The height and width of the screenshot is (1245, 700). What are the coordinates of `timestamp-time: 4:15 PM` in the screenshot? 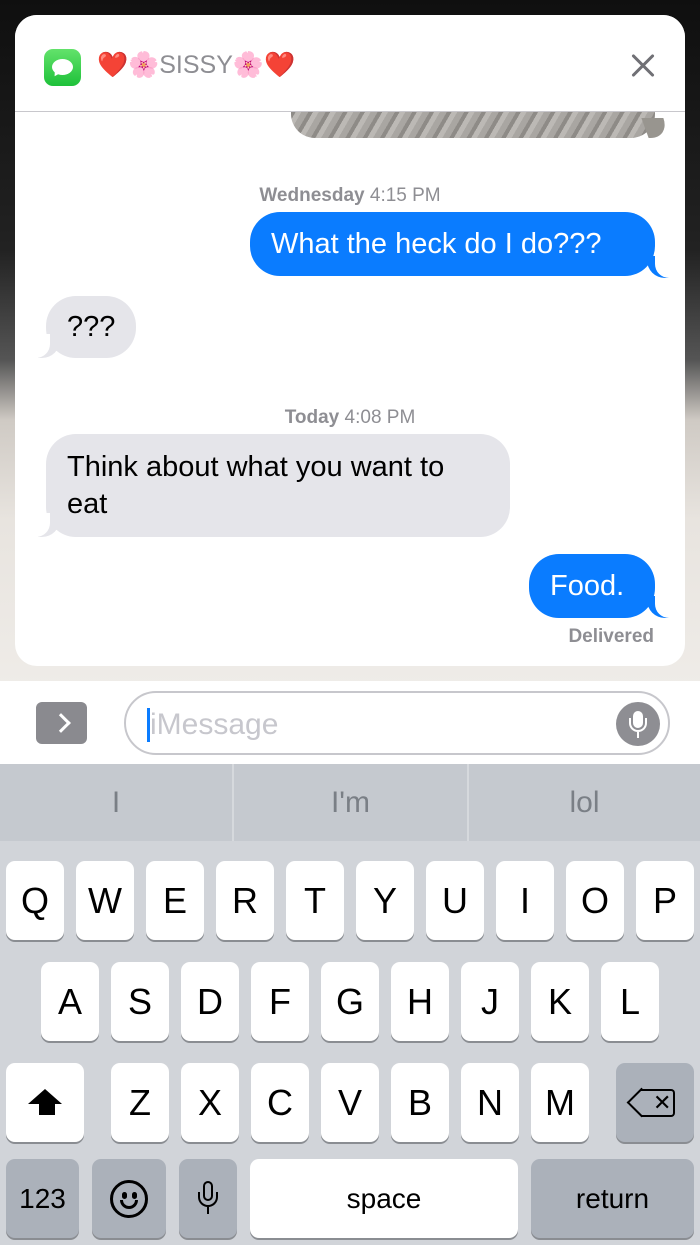 It's located at (405, 195).